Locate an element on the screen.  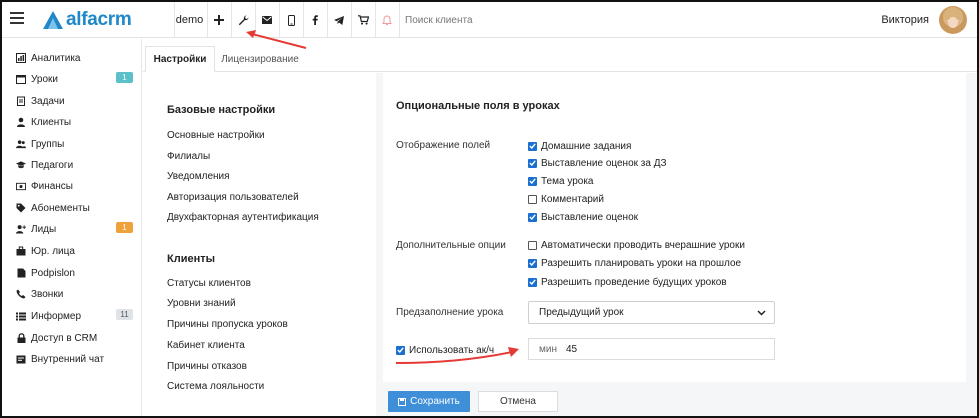
menu-item-loyalty-system: Система лояльности is located at coordinates (215, 386).